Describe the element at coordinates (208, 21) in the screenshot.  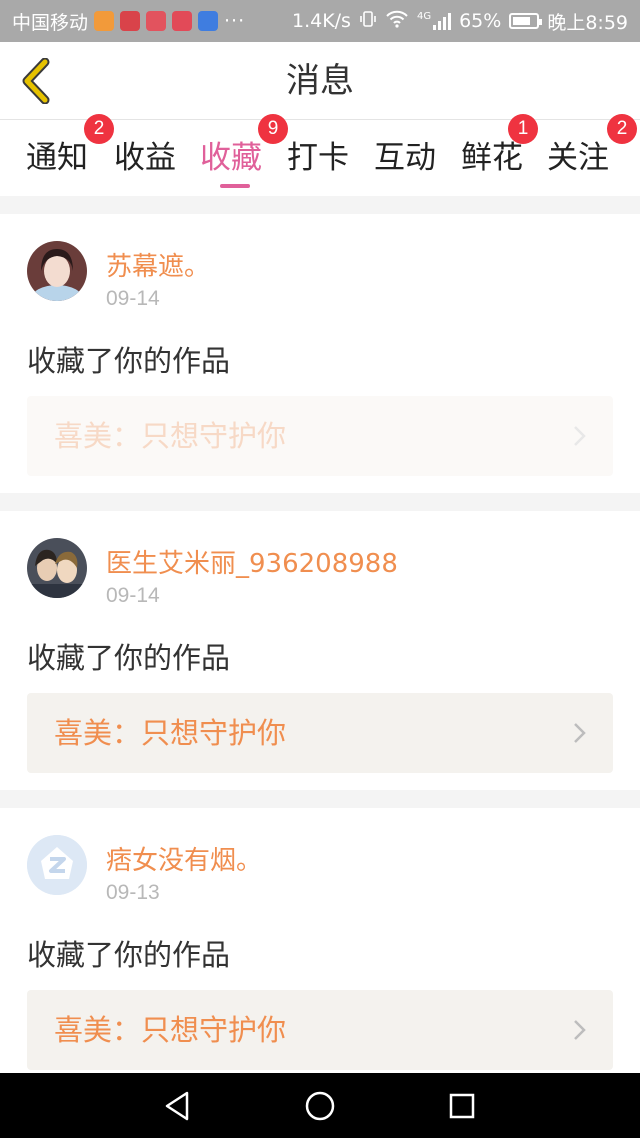
I see `baidu-app-icon` at that location.